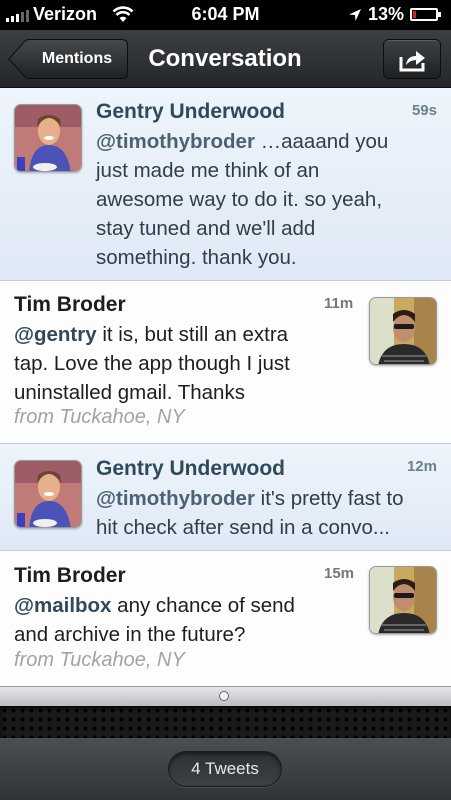  I want to click on tweet-text-line: it's pretty fast to, so click(329, 498).